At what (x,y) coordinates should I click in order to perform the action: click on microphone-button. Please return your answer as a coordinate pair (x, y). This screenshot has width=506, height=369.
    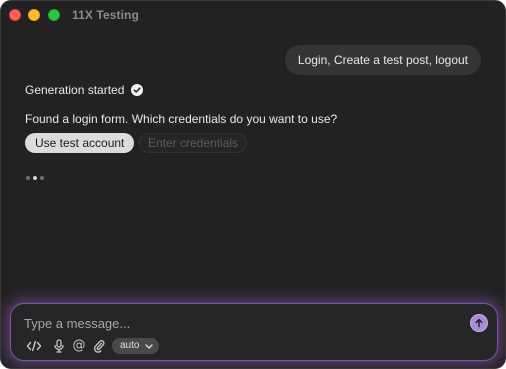
    Looking at the image, I should click on (59, 346).